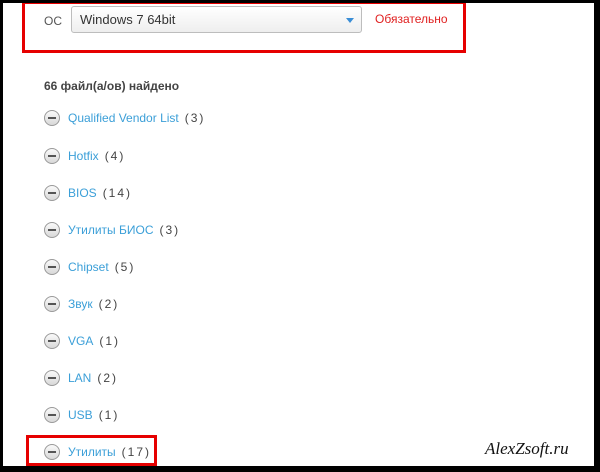 The height and width of the screenshot is (472, 600). What do you see at coordinates (125, 267) in the screenshot?
I see `category-count: (5)` at bounding box center [125, 267].